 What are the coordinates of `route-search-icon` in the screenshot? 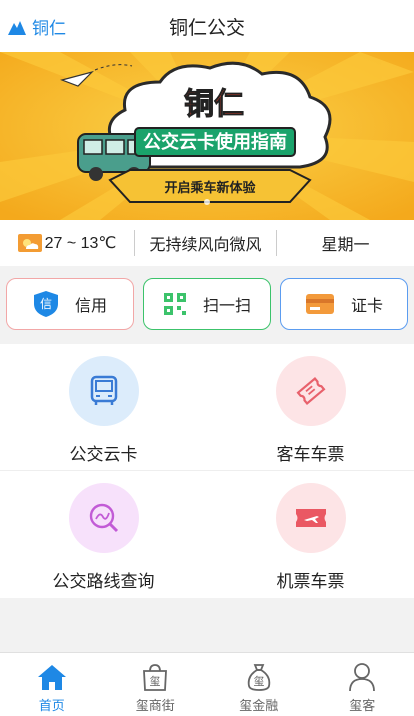 It's located at (103, 518).